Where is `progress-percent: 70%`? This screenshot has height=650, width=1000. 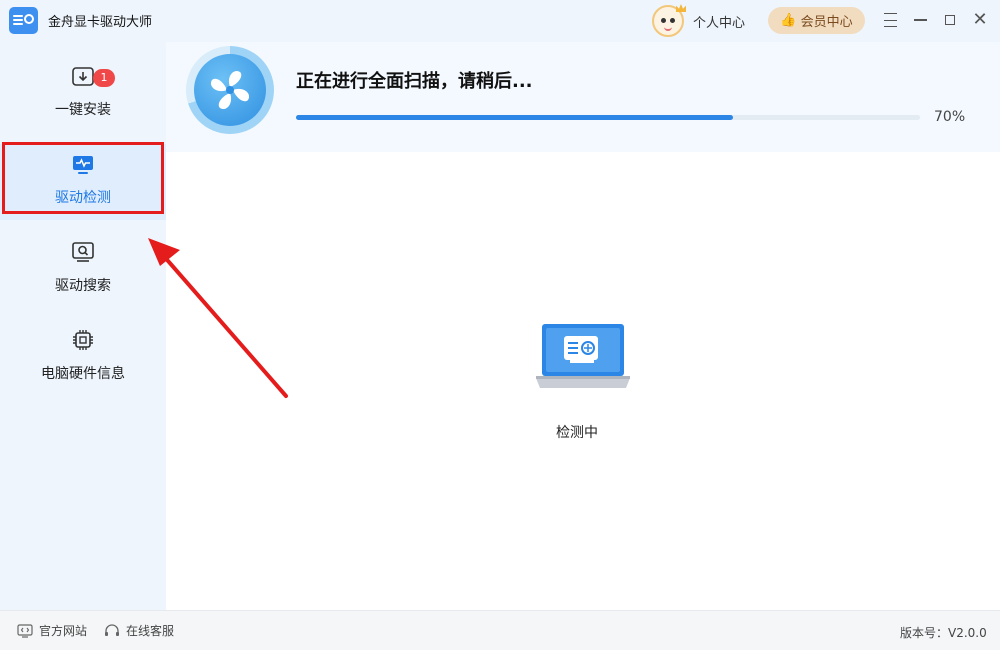 progress-percent: 70% is located at coordinates (950, 117).